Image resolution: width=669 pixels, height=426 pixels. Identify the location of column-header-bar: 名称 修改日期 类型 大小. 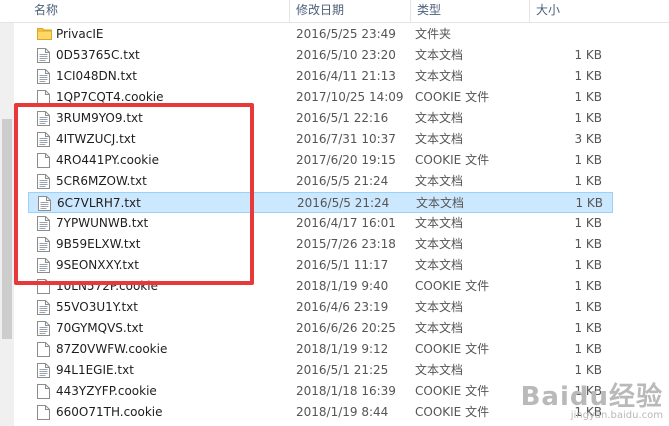
(334, 11).